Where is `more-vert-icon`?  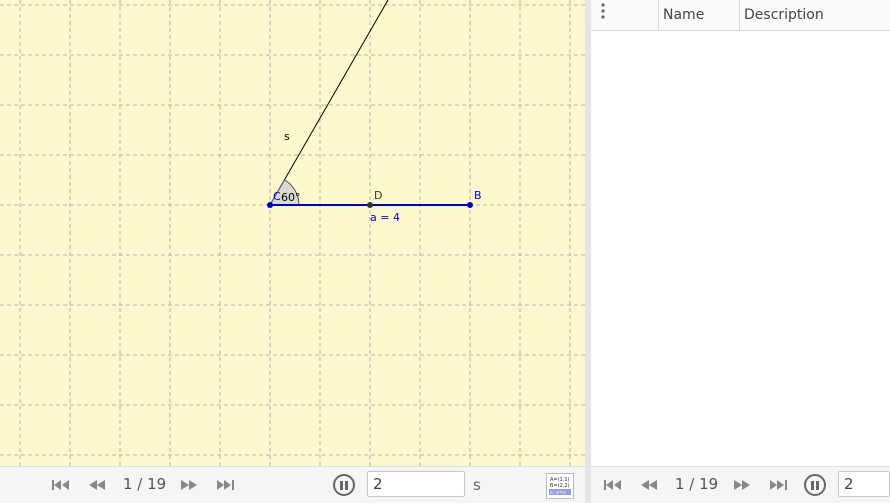
more-vert-icon is located at coordinates (603, 15).